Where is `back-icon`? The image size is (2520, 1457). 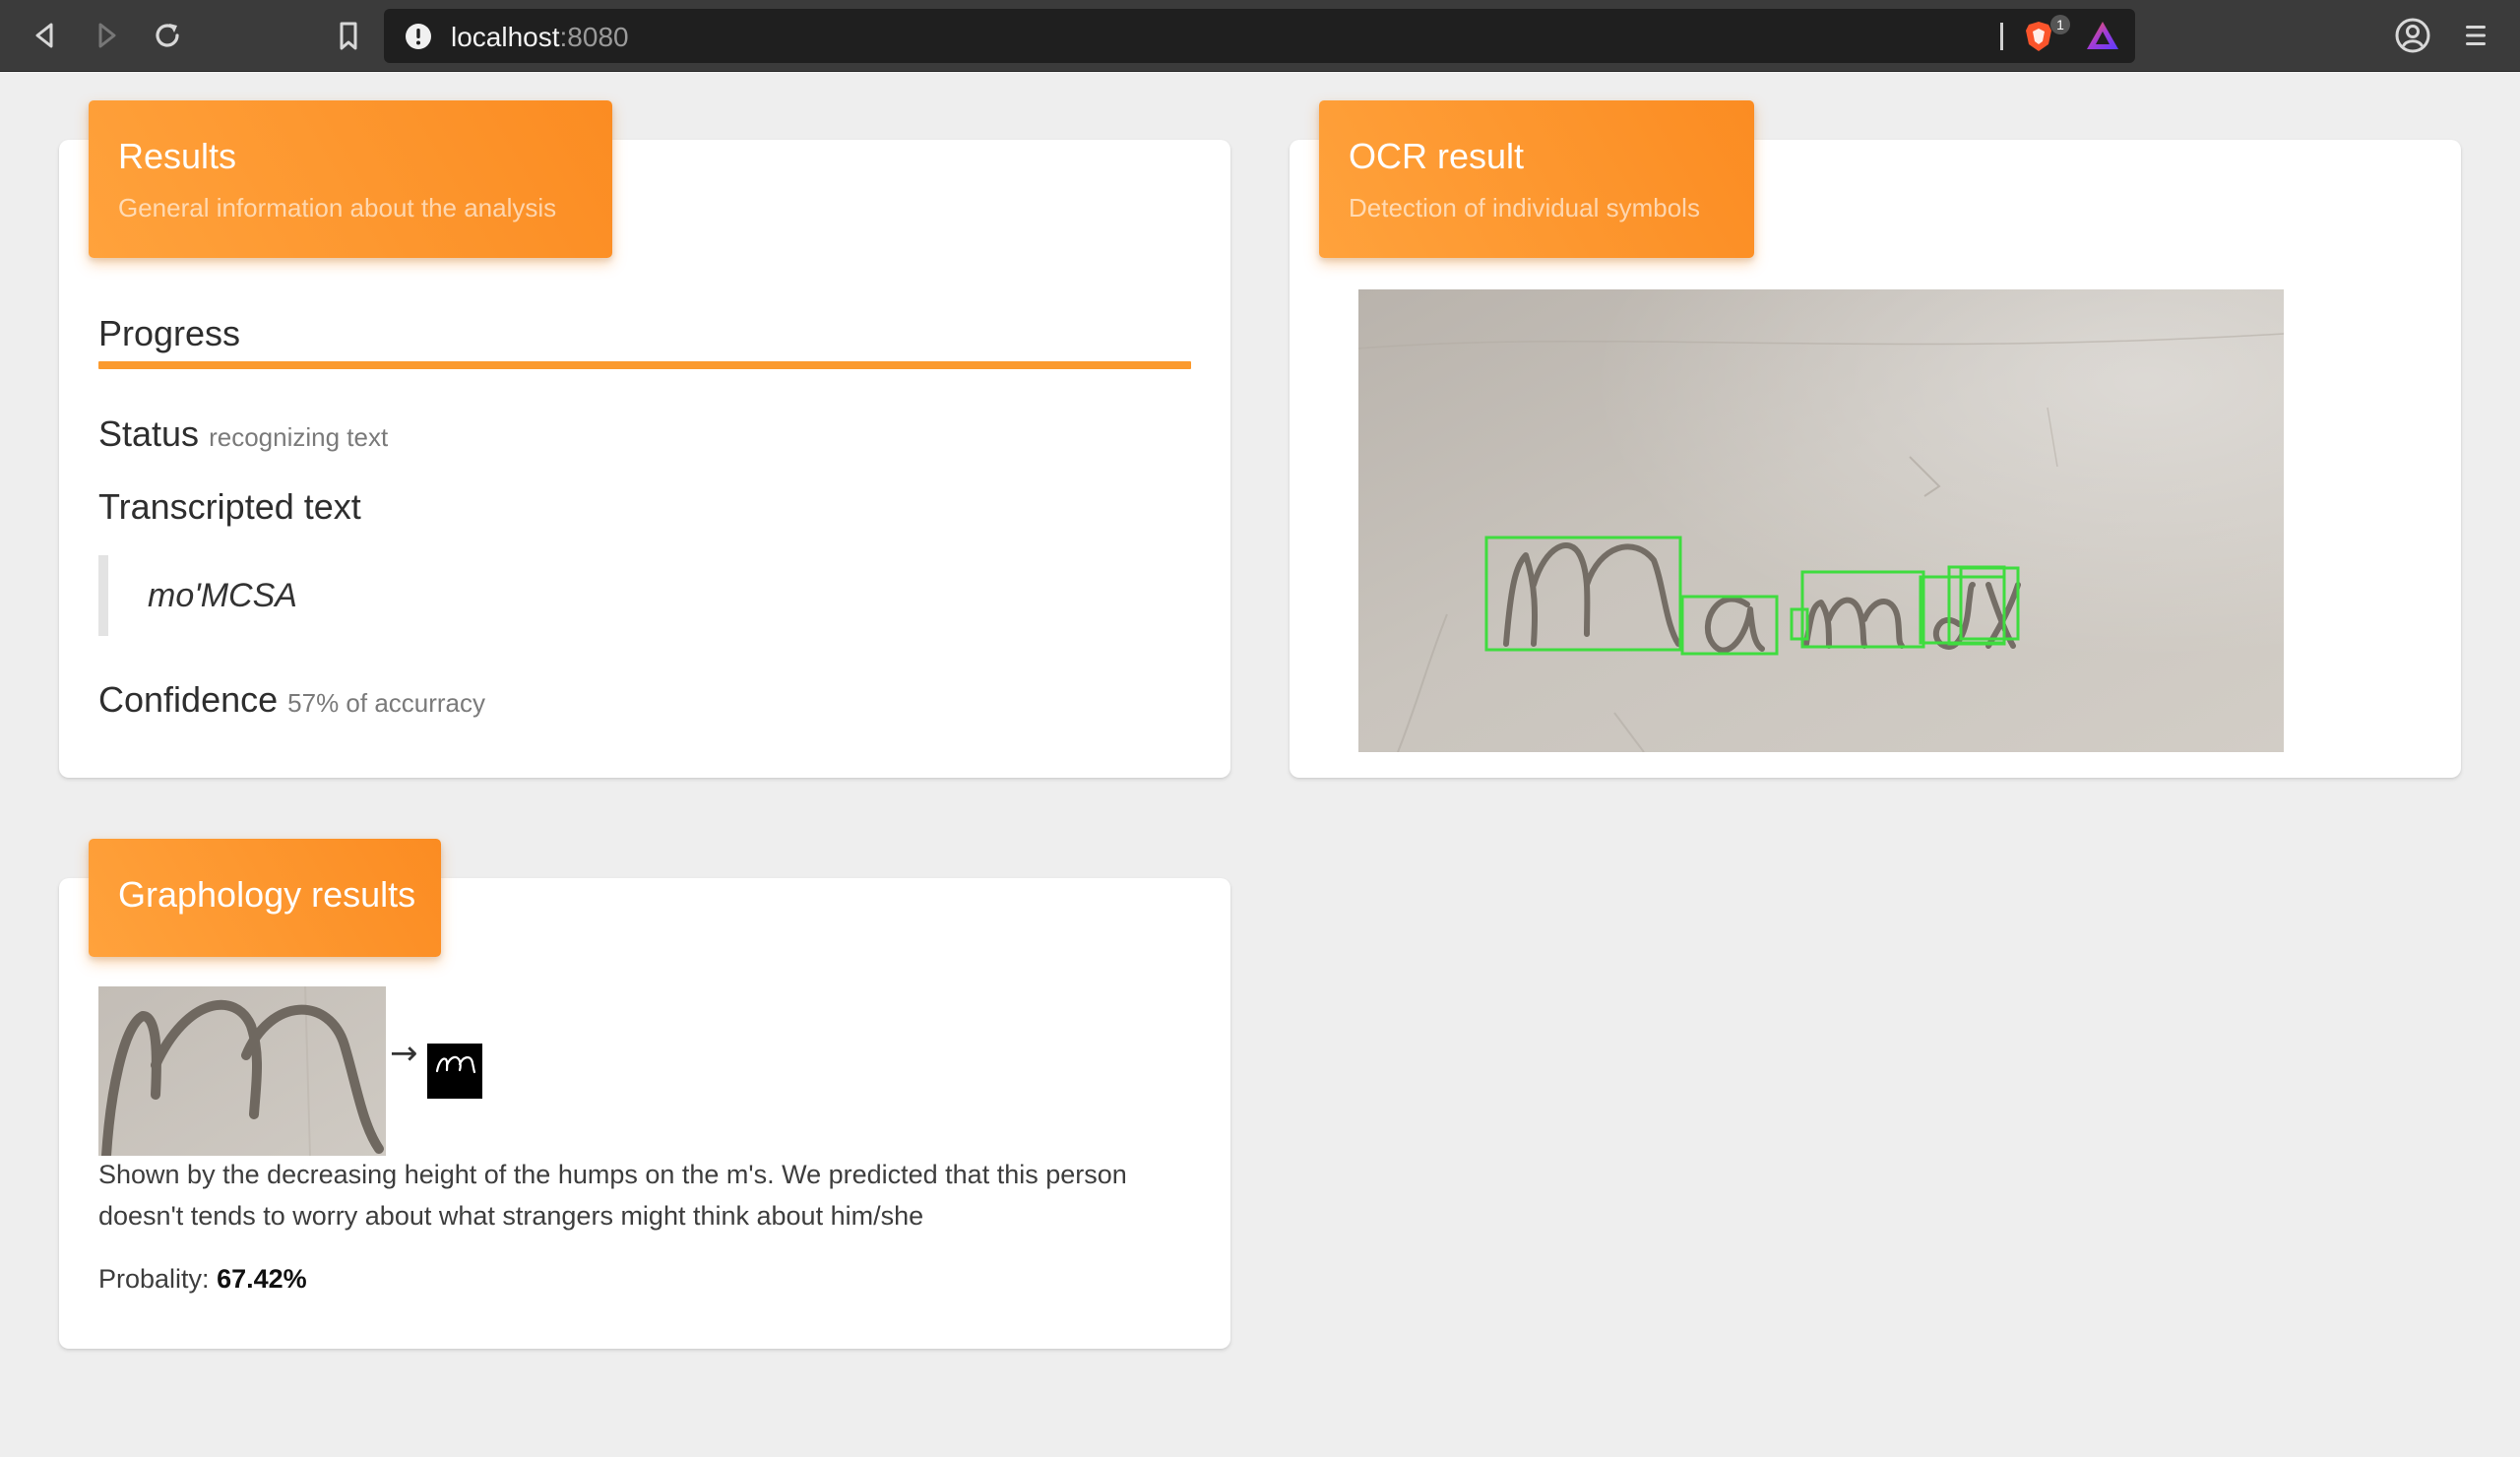 back-icon is located at coordinates (45, 35).